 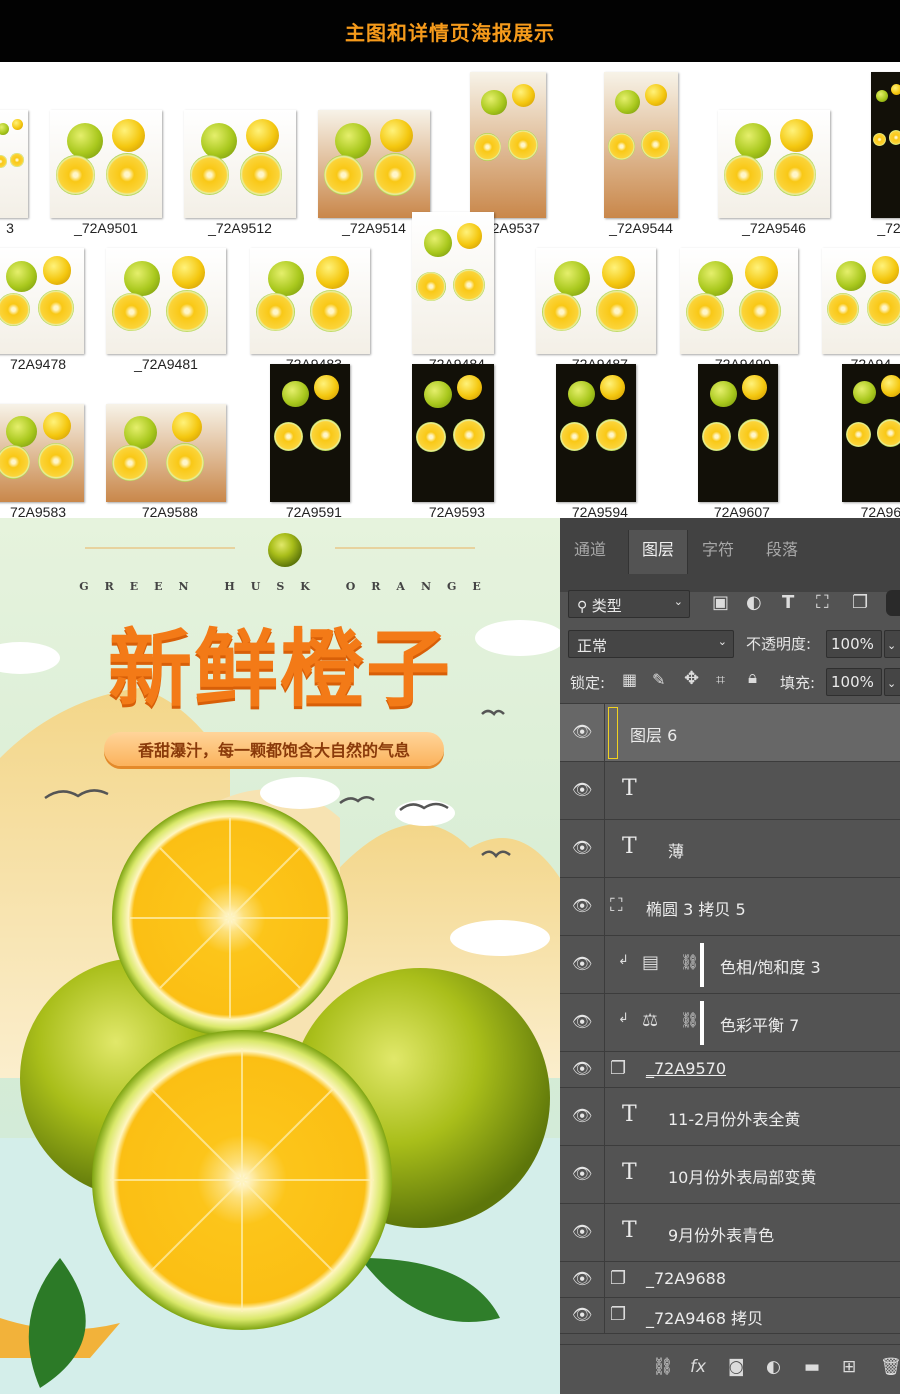 What do you see at coordinates (738, 441) in the screenshot?
I see `file-thumbnail: _72A9607` at bounding box center [738, 441].